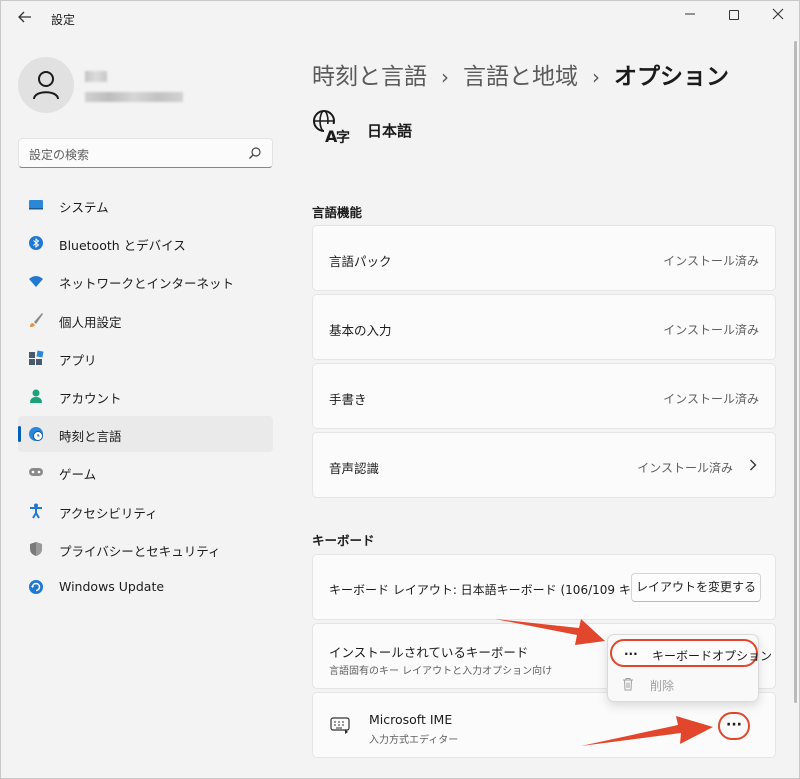  What do you see at coordinates (36, 205) in the screenshot?
I see `monitor-icon` at bounding box center [36, 205].